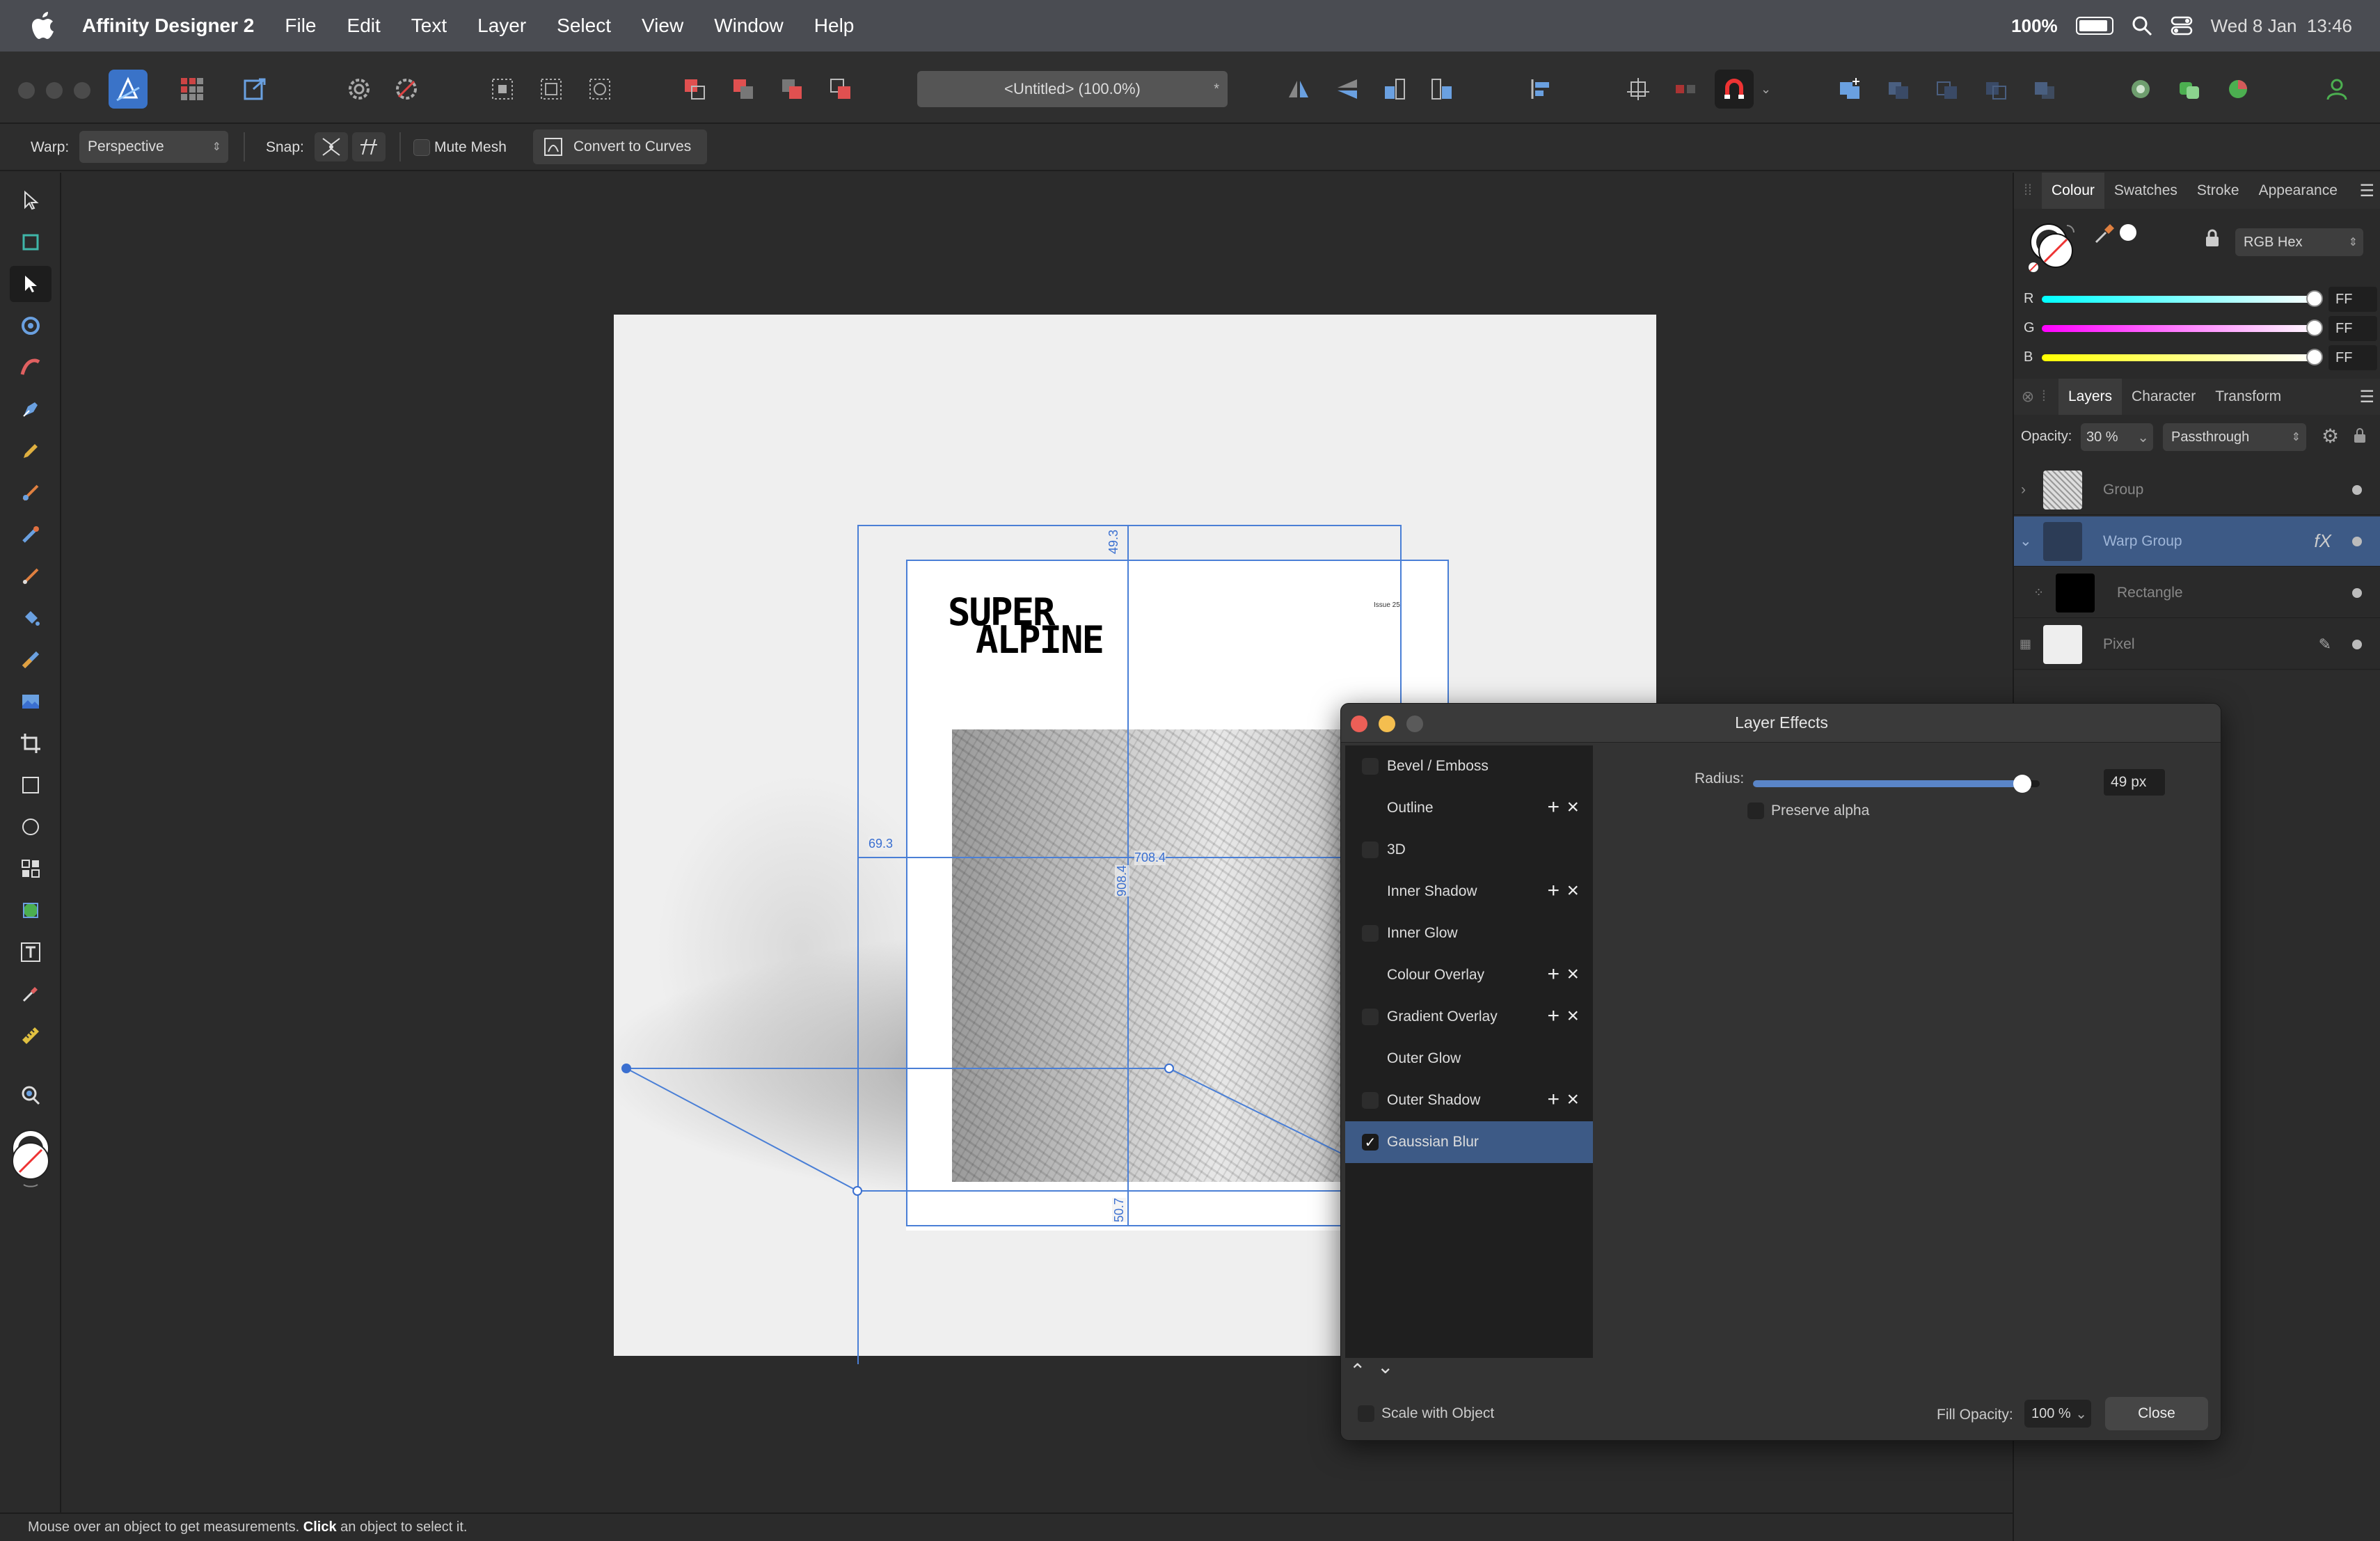 Image resolution: width=2380 pixels, height=1541 pixels. Describe the element at coordinates (2353, 299) in the screenshot. I see `red-value-field: FF` at that location.